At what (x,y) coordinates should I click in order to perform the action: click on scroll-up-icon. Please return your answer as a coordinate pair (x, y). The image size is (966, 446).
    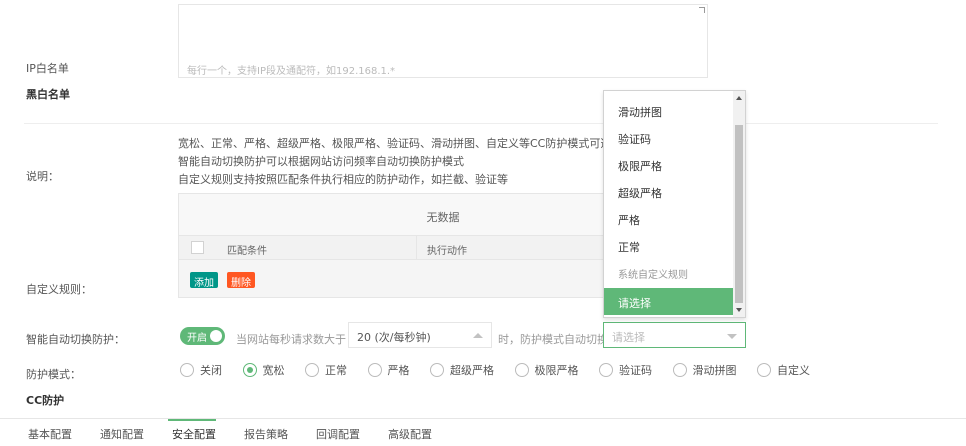
    Looking at the image, I should click on (739, 98).